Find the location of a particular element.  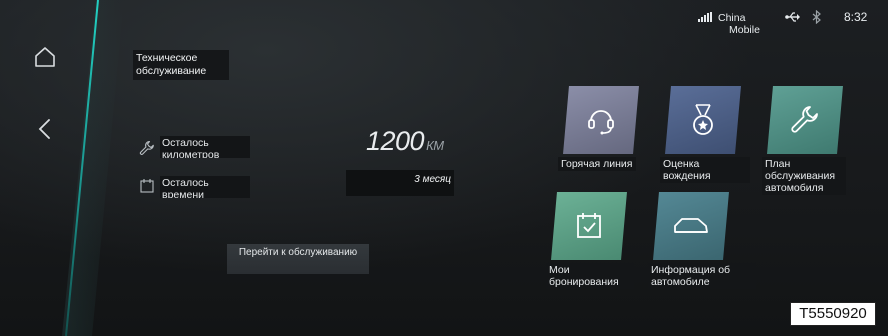

signal-bars-icon is located at coordinates (705, 17).